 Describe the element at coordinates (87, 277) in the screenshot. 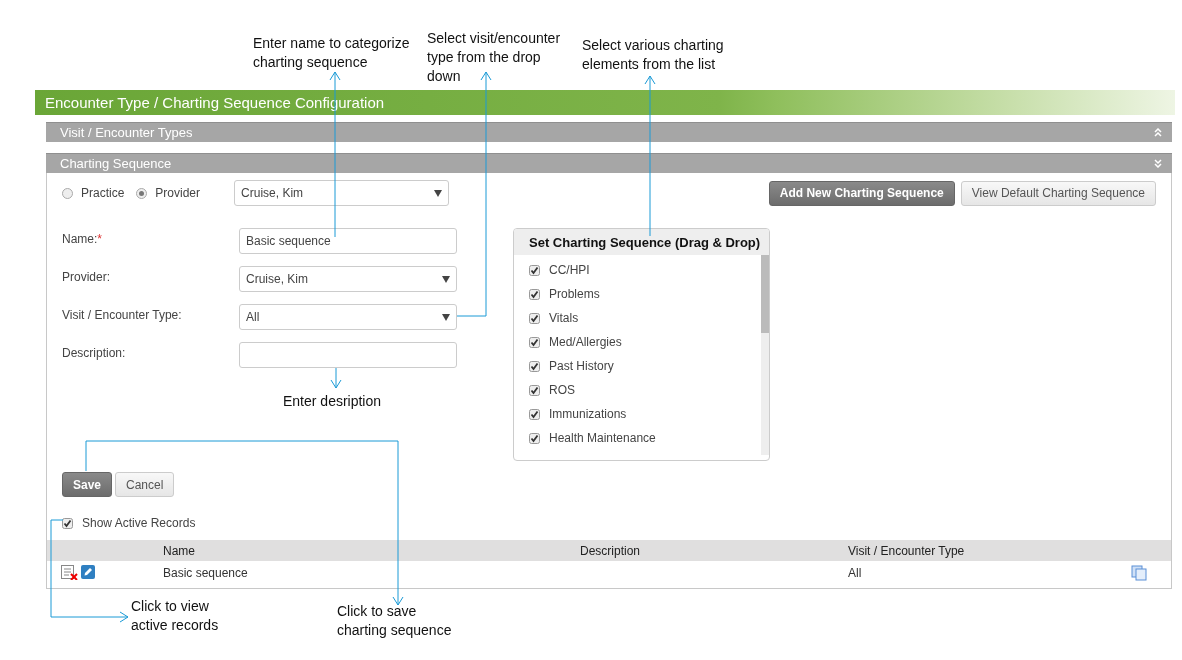

I see `field-label: Provider:` at that location.